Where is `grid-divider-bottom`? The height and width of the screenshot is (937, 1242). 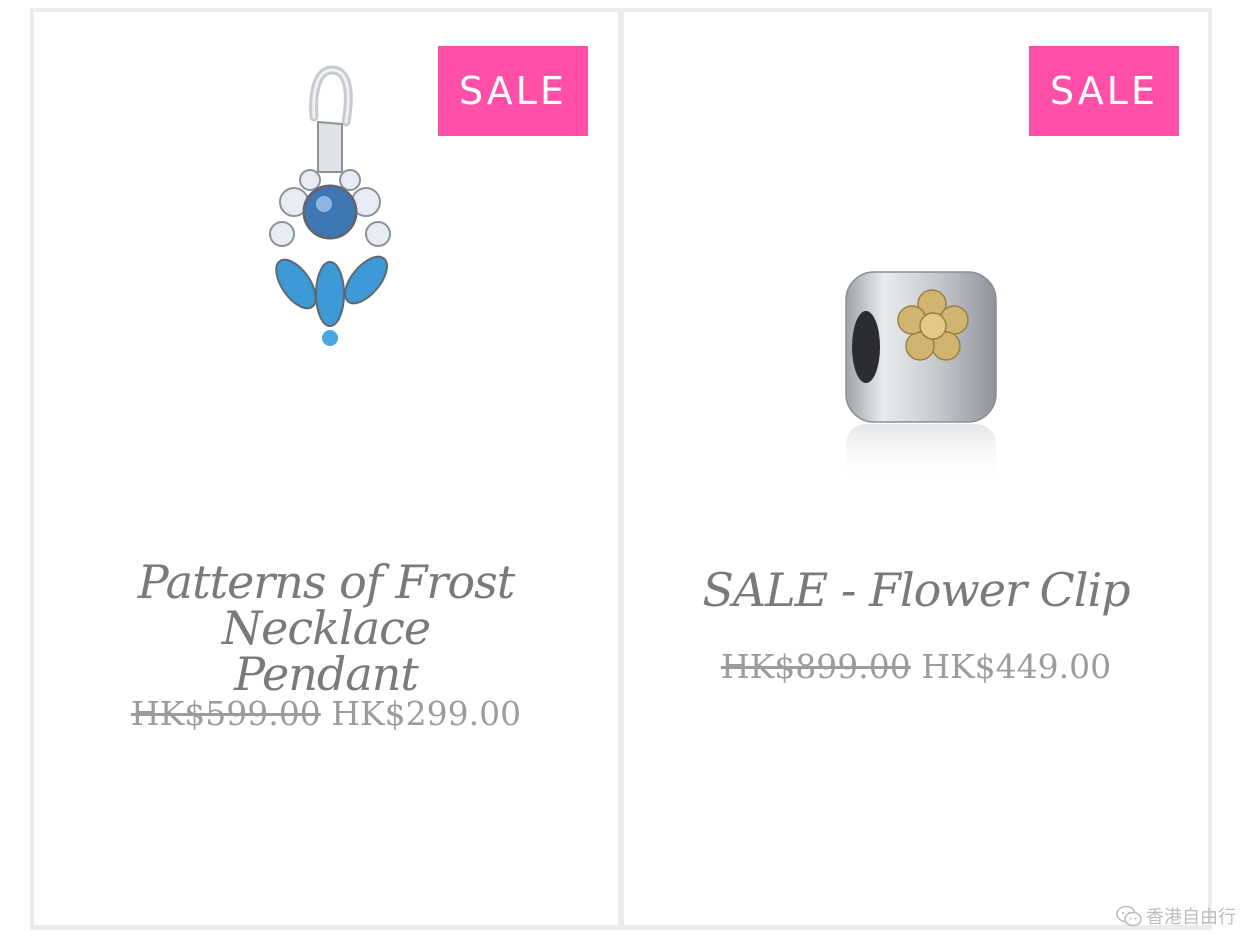
grid-divider-bottom is located at coordinates (621, 927).